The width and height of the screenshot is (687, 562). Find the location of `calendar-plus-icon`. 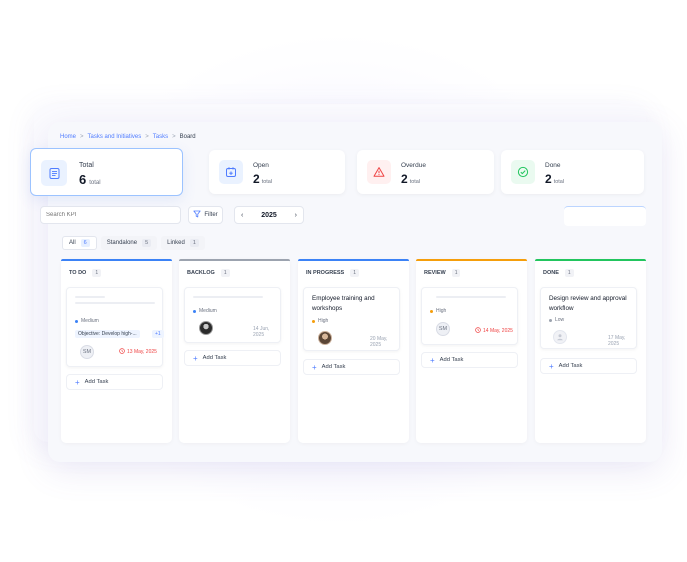

calendar-plus-icon is located at coordinates (231, 172).